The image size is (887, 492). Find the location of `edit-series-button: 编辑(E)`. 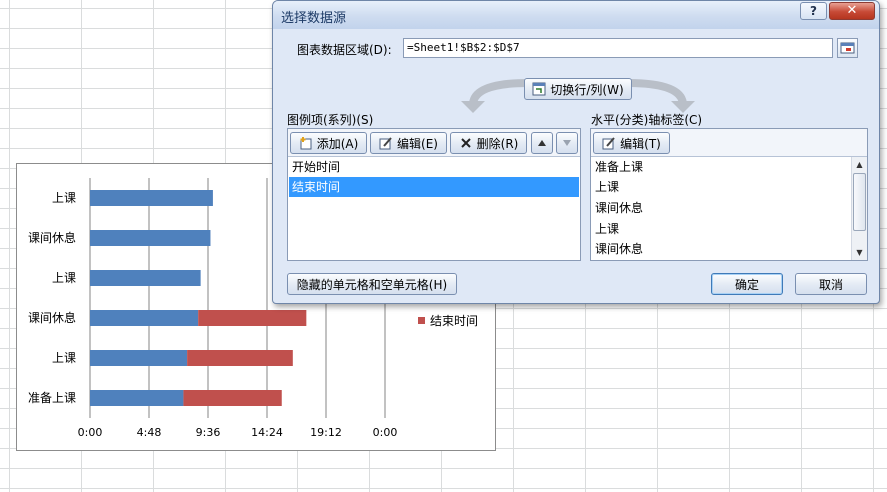

edit-series-button: 编辑(E) is located at coordinates (408, 143).